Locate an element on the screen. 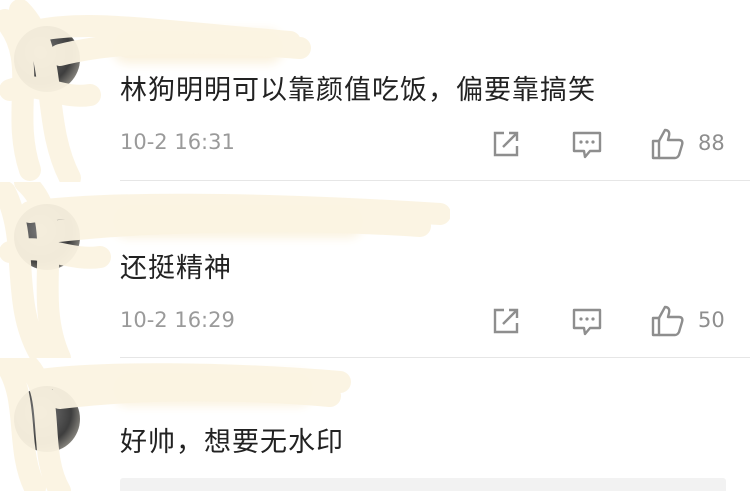 This screenshot has width=750, height=491. comment-text: 还挺精神 is located at coordinates (176, 268).